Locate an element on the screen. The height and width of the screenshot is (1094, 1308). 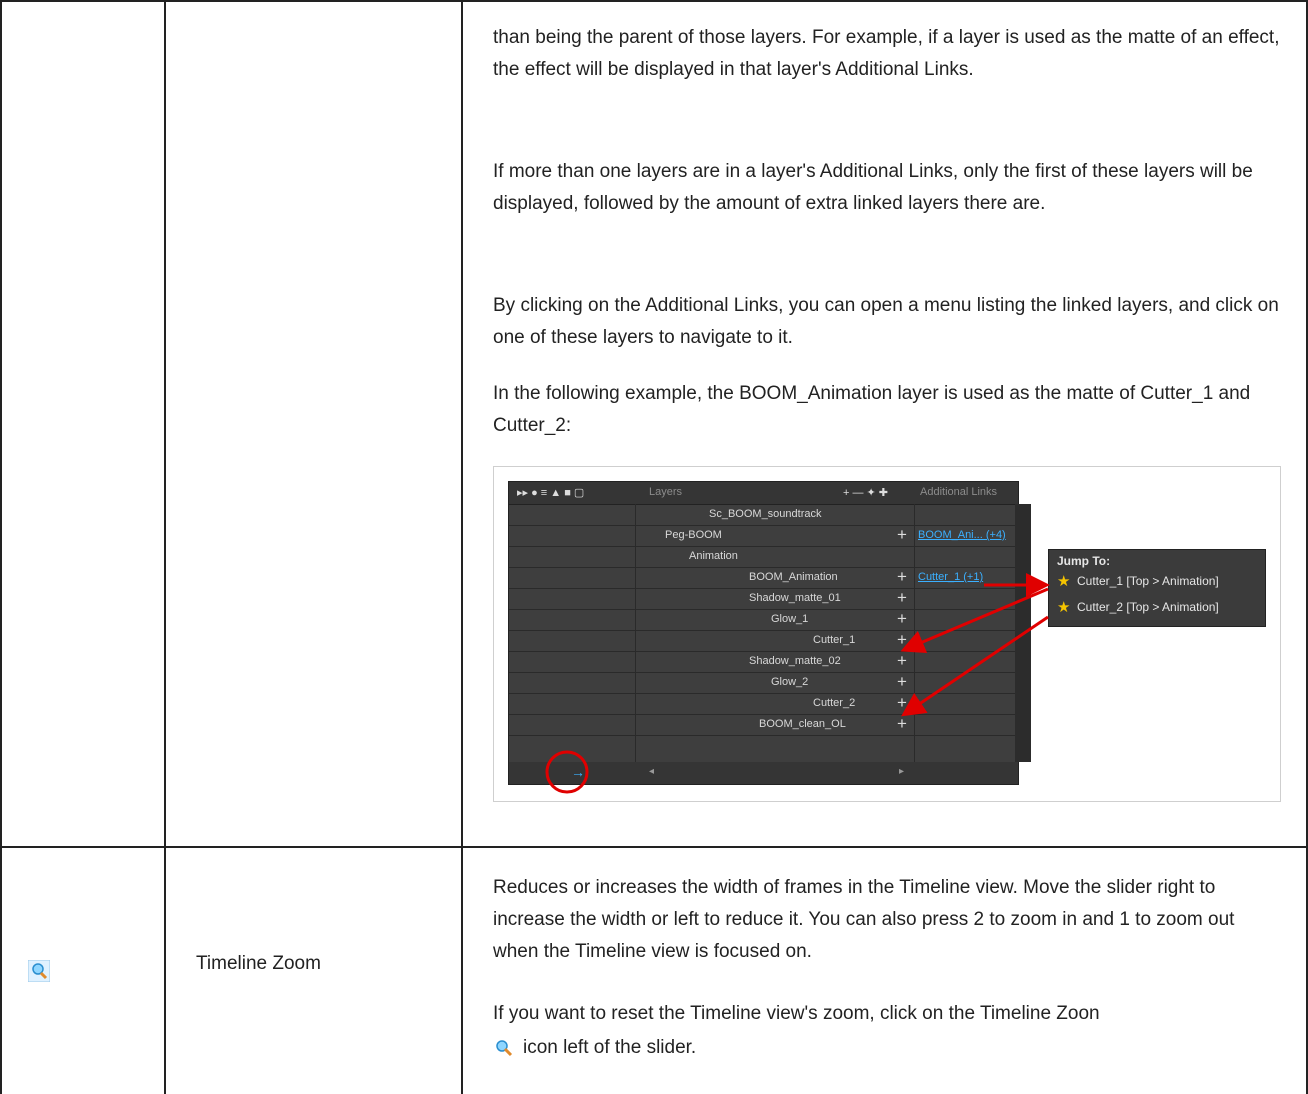
row2-icon-line: icon left of the slider. is located at coordinates (594, 1048).